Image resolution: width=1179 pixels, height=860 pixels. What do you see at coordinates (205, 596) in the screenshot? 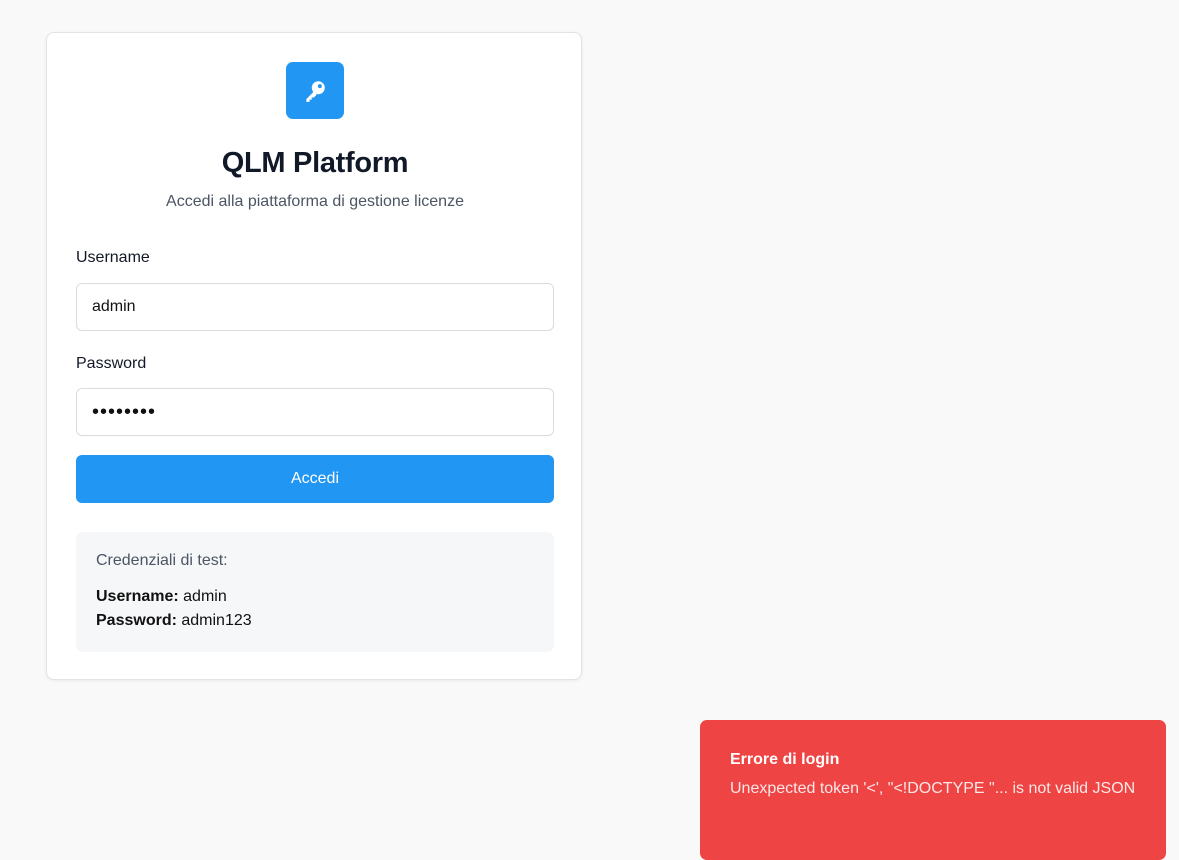
I see `test-username-value: admin` at bounding box center [205, 596].